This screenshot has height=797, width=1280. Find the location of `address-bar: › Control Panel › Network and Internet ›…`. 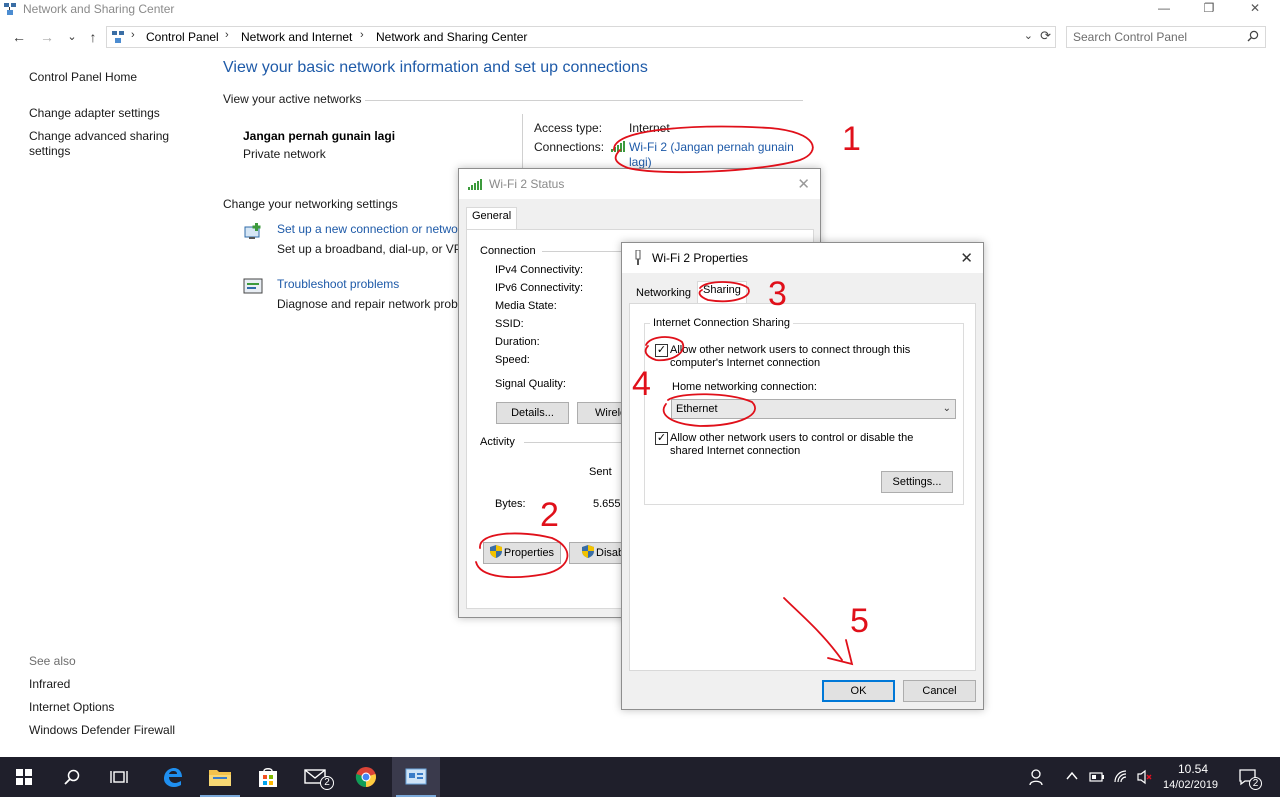

address-bar: › Control Panel › Network and Internet ›… is located at coordinates (581, 37).